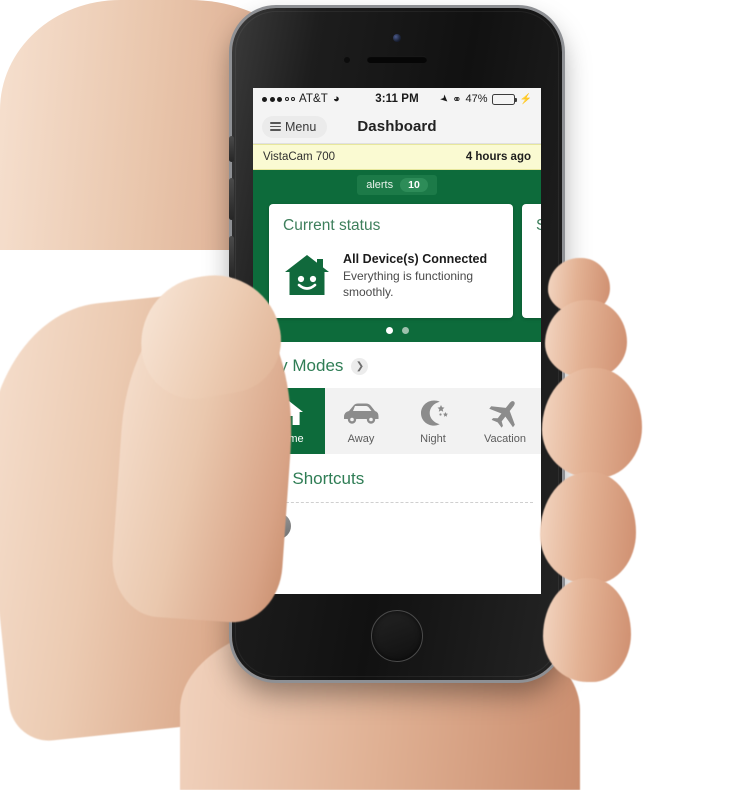 The width and height of the screenshot is (736, 790). I want to click on next-status-card: S, so click(531, 261).